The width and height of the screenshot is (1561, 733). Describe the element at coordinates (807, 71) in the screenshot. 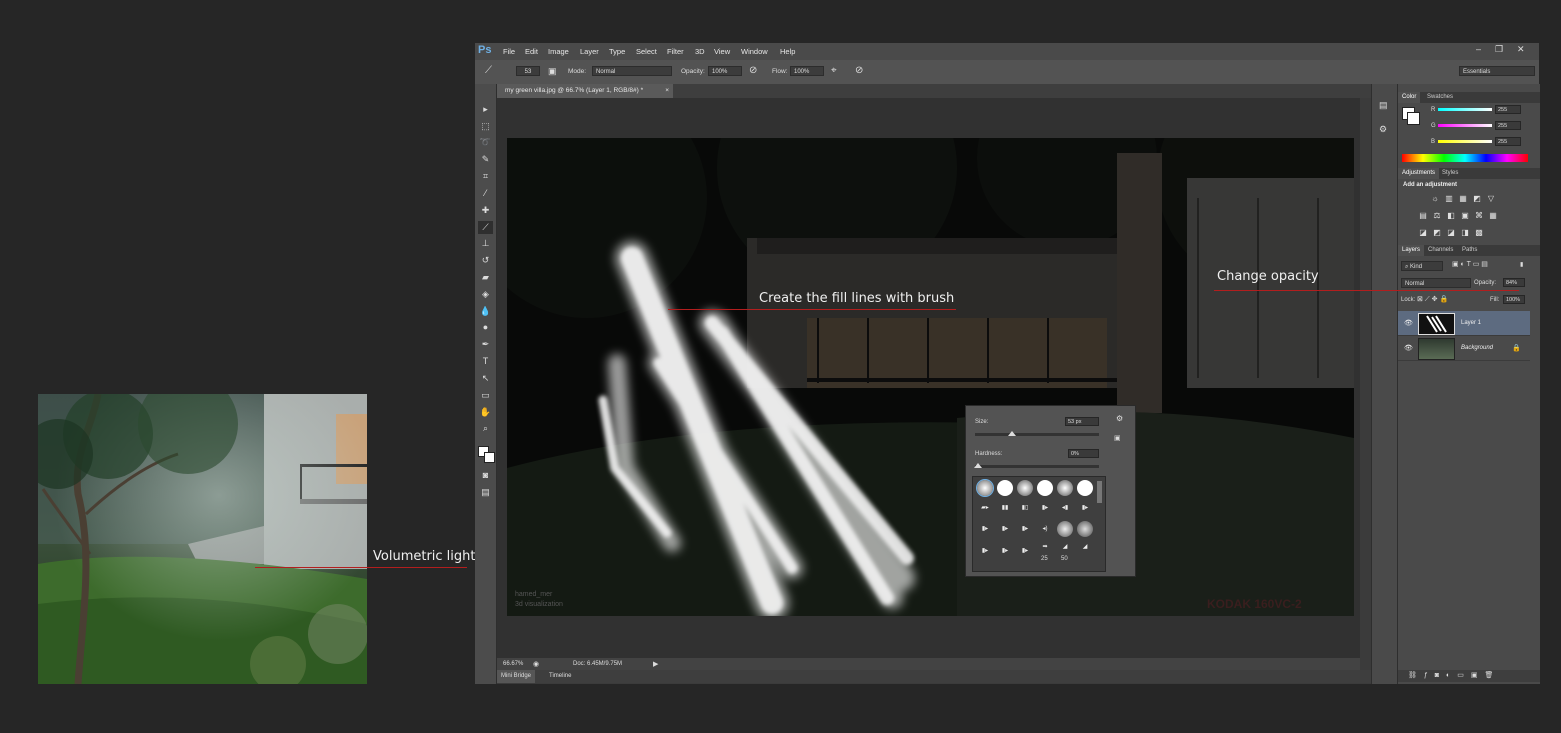

I see `flow-input: 100%` at that location.